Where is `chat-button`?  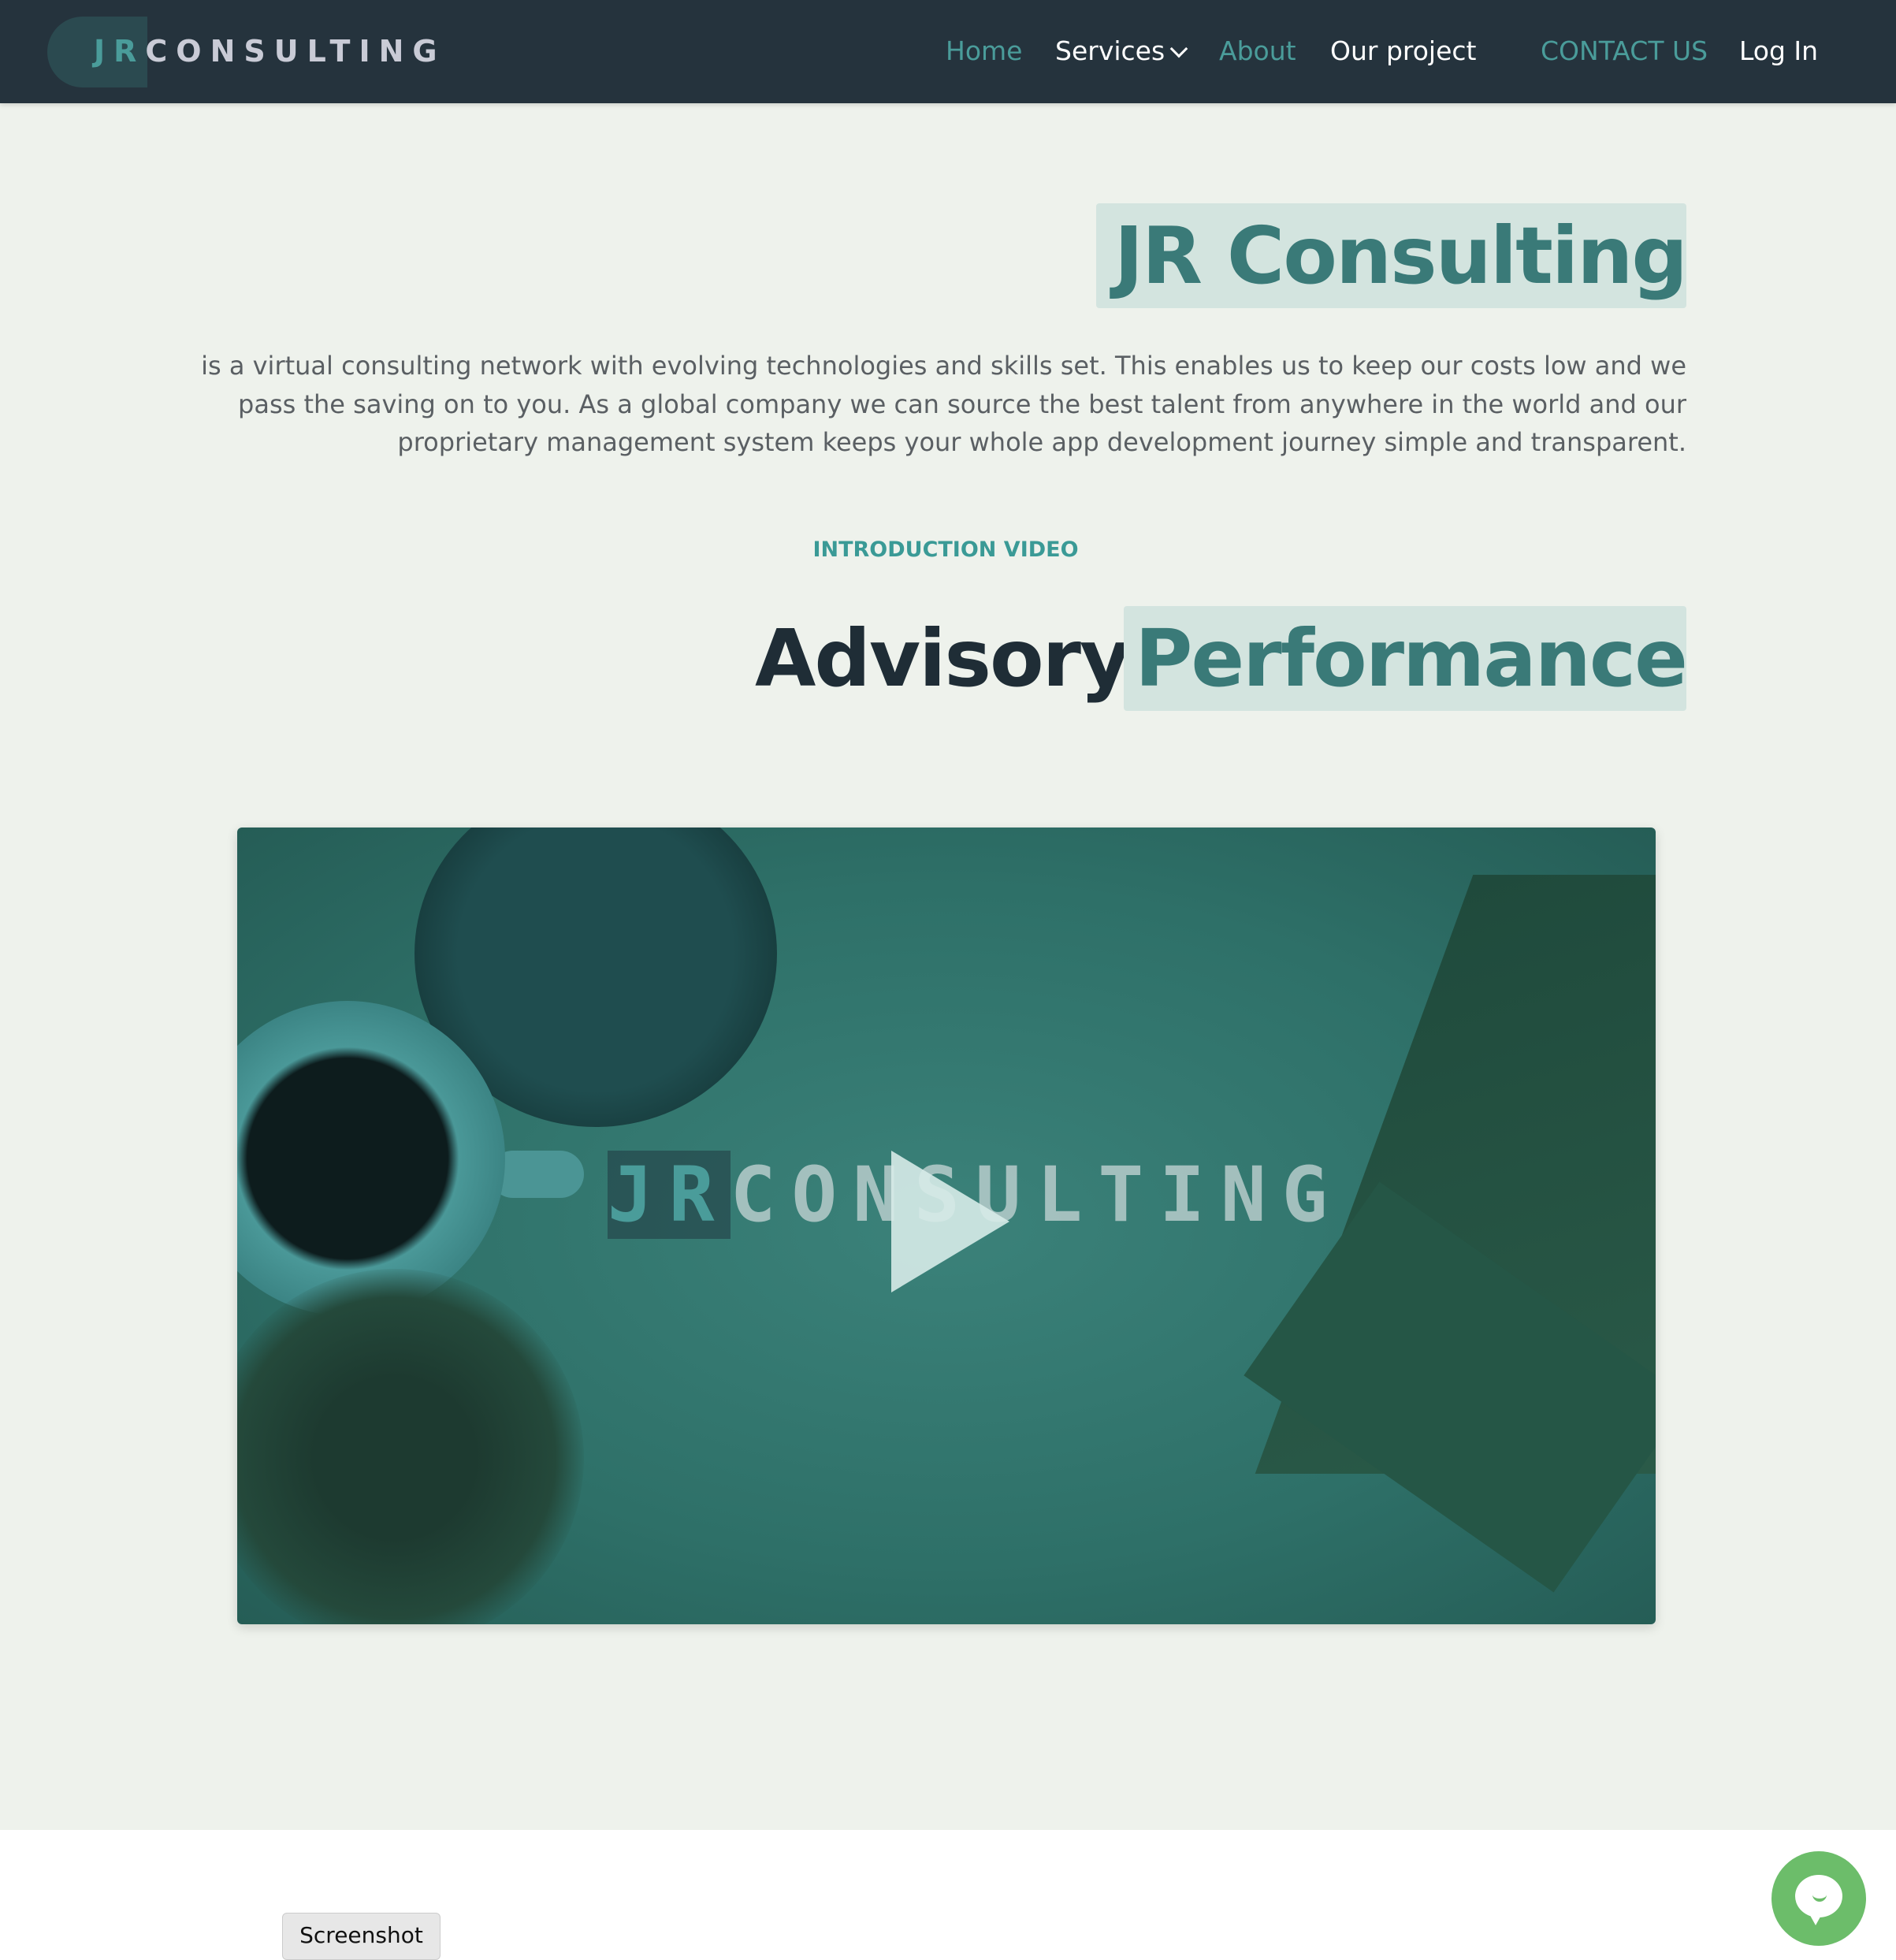
chat-button is located at coordinates (1819, 1899).